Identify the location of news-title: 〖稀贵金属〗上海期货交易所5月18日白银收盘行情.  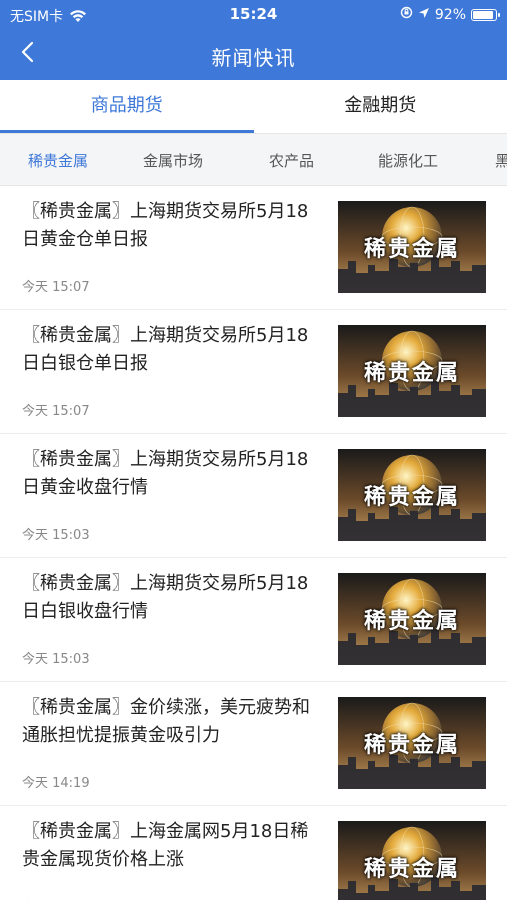
(165, 597).